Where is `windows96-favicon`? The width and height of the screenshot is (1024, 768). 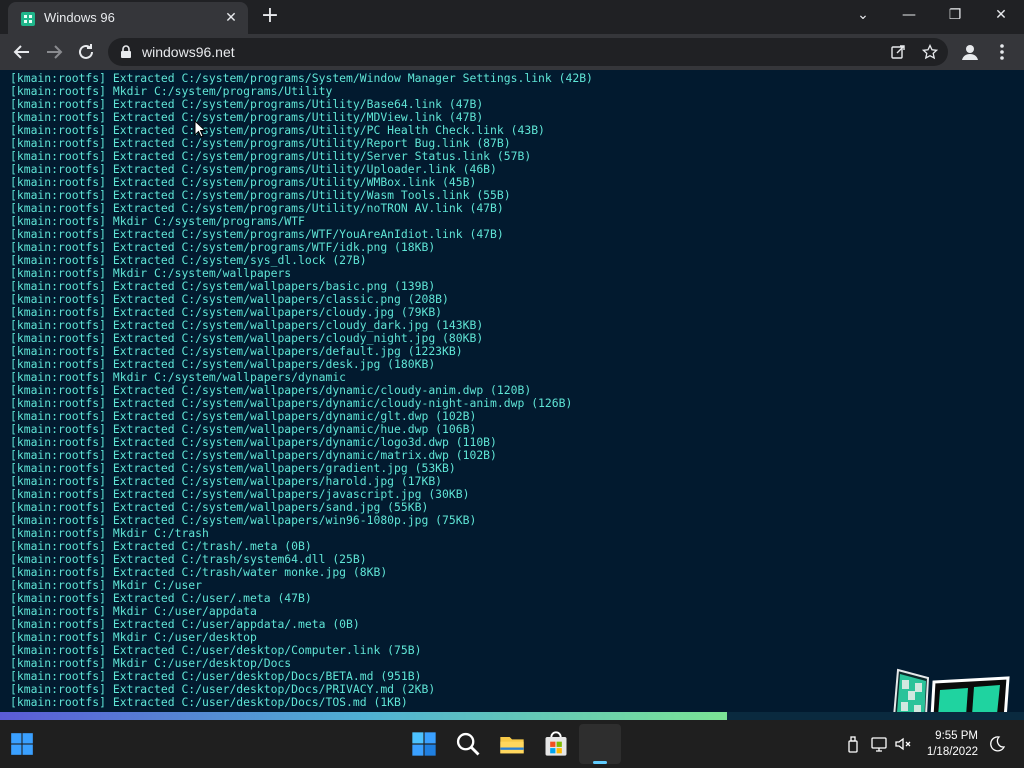 windows96-favicon is located at coordinates (28, 19).